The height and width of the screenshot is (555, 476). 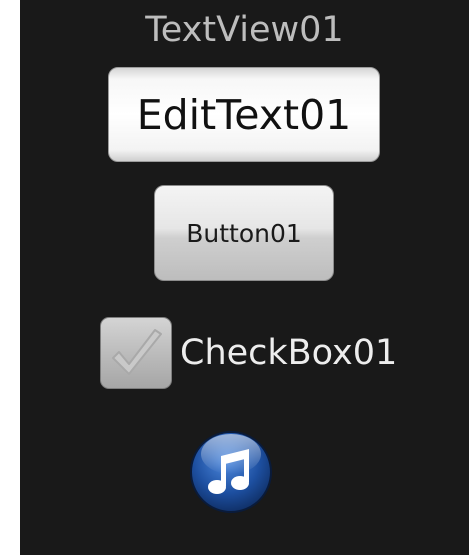 I want to click on checkmark-icon, so click(x=137, y=351).